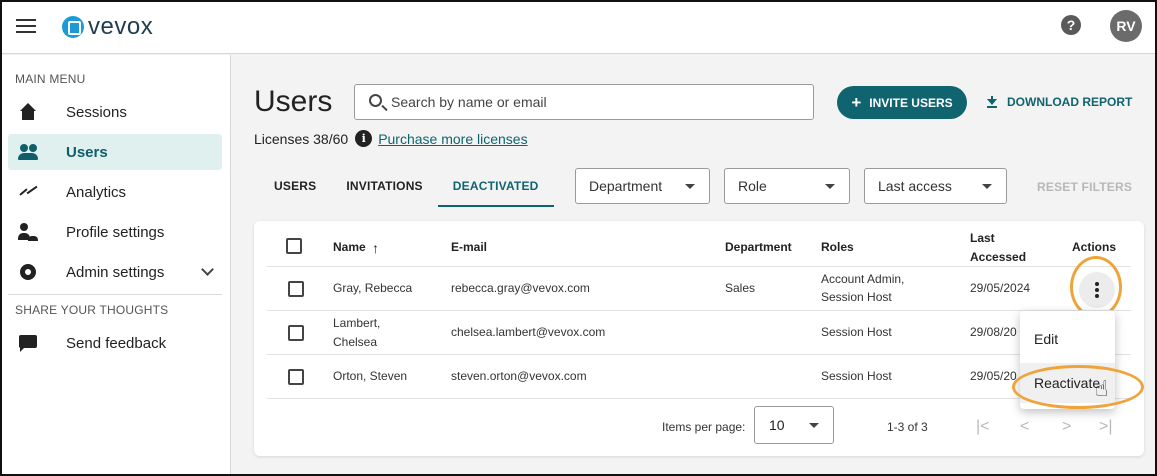  What do you see at coordinates (856, 297) in the screenshot?
I see `row-roles-line2: Session Host` at bounding box center [856, 297].